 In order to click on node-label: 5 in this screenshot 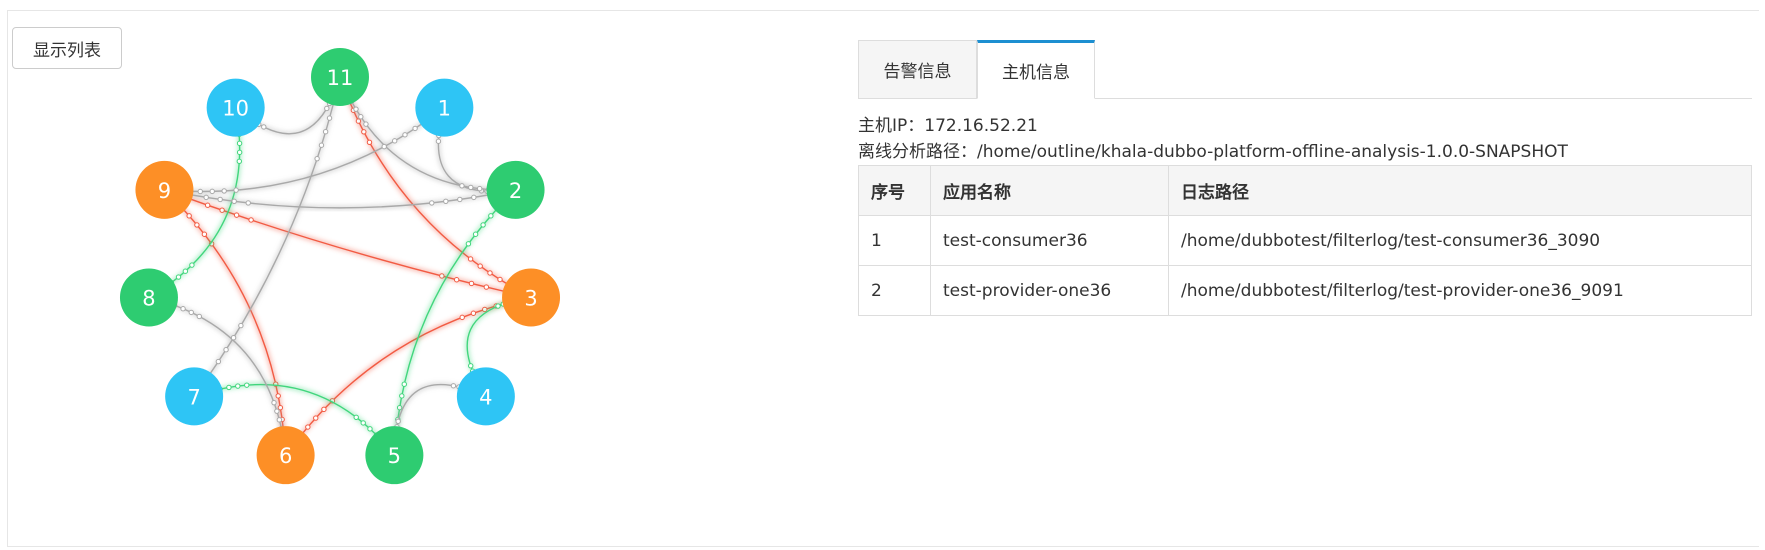, I will do `click(394, 456)`.